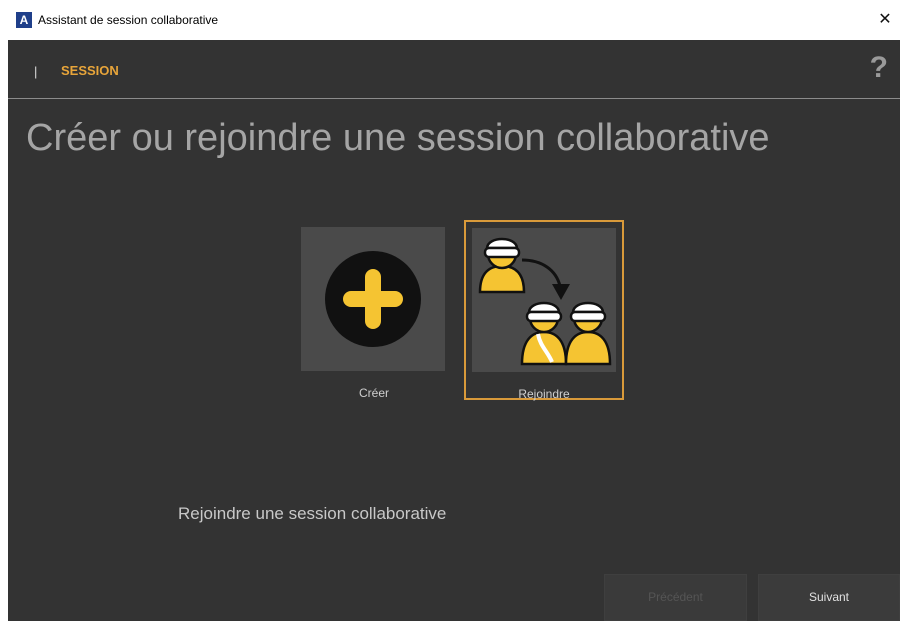 This screenshot has width=900, height=621. What do you see at coordinates (450, 20) in the screenshot?
I see `title-bar: A Assistant de session collaborative ✕` at bounding box center [450, 20].